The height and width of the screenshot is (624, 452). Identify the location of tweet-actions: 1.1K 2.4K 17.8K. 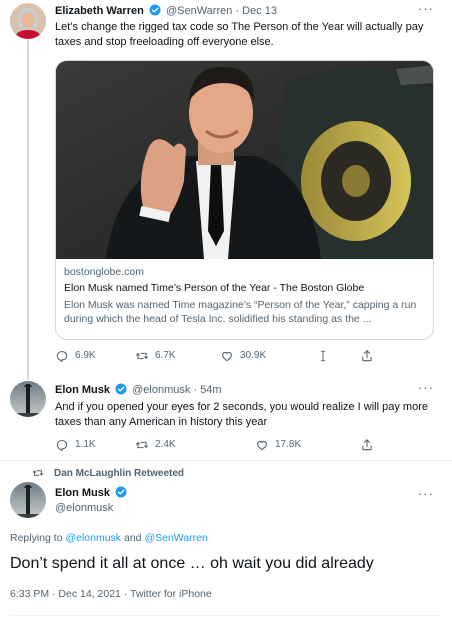
(245, 446).